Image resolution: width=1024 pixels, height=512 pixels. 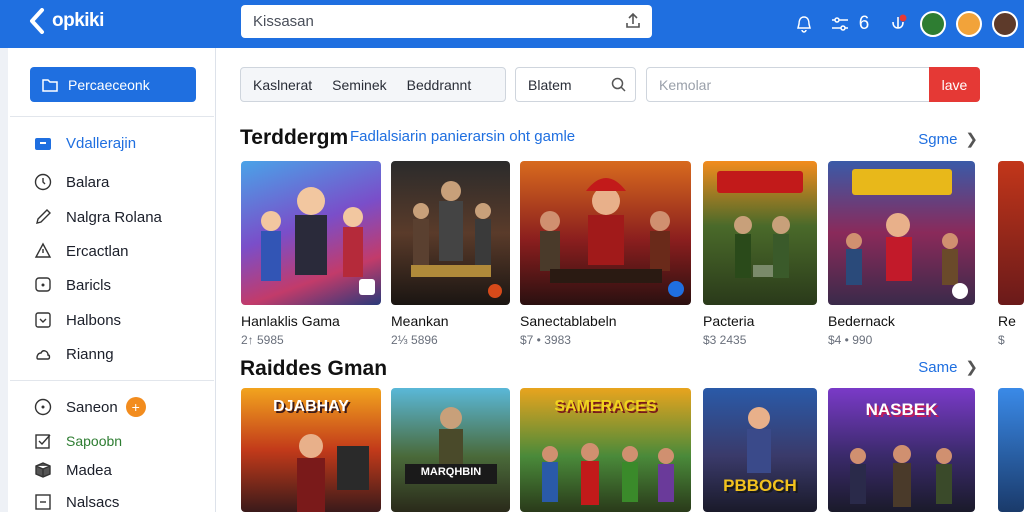 I want to click on filter-search-input: Blatem, so click(x=575, y=84).